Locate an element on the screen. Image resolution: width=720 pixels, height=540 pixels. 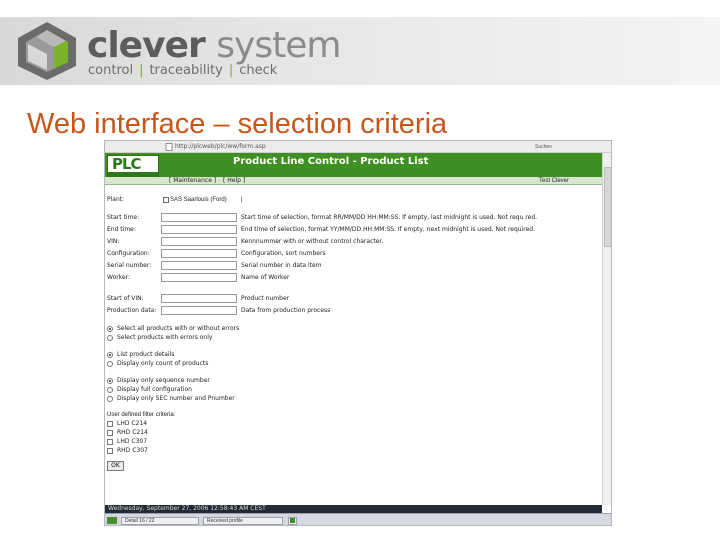
option-label: Display only SEC number and Pnumber is located at coordinates (176, 398).